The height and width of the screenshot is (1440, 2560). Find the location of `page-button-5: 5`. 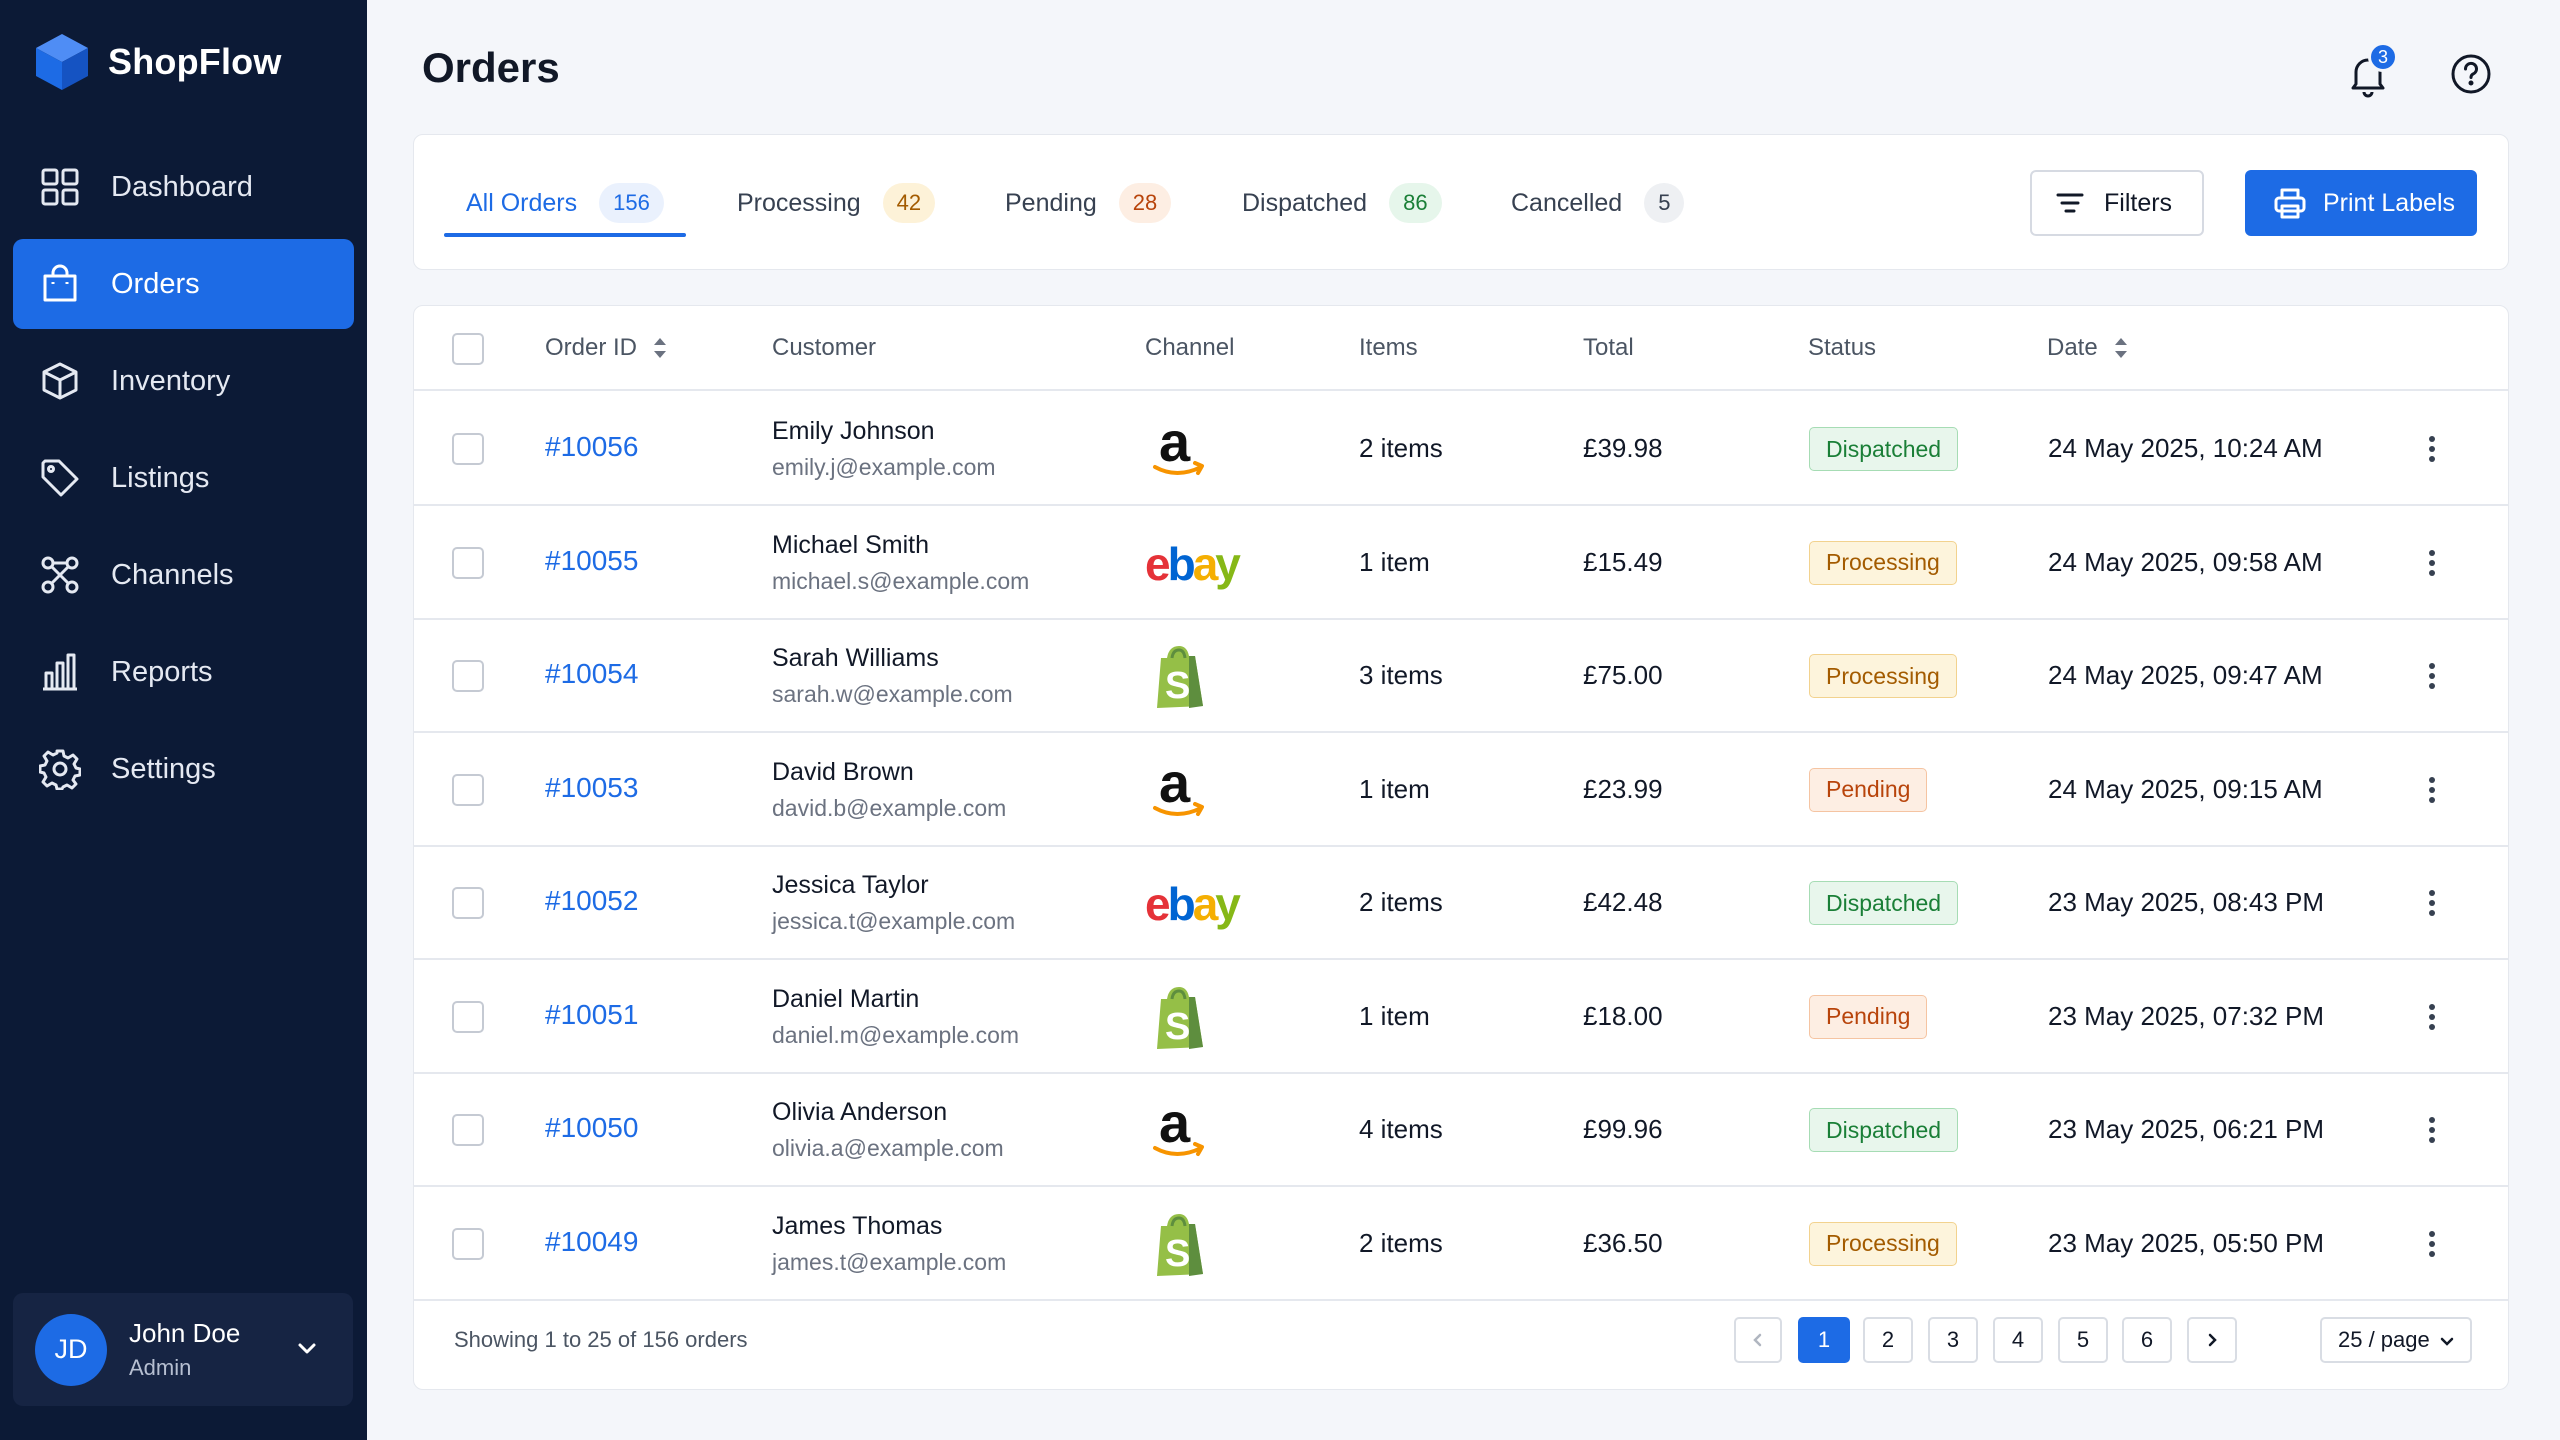

page-button-5: 5 is located at coordinates (2083, 1340).